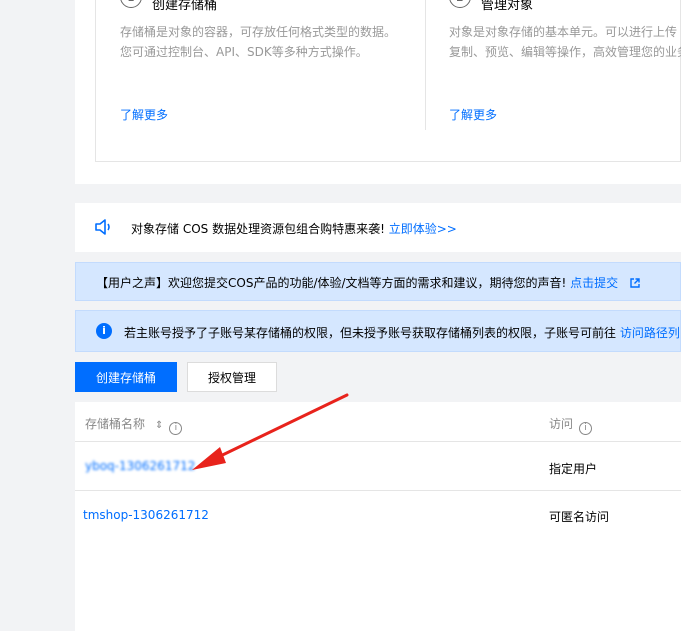 The width and height of the screenshot is (681, 631). I want to click on announcement-text-container: 对象存储 COS 数据处理资源包组合购特惠来袭! 立即体验>>, so click(294, 228).